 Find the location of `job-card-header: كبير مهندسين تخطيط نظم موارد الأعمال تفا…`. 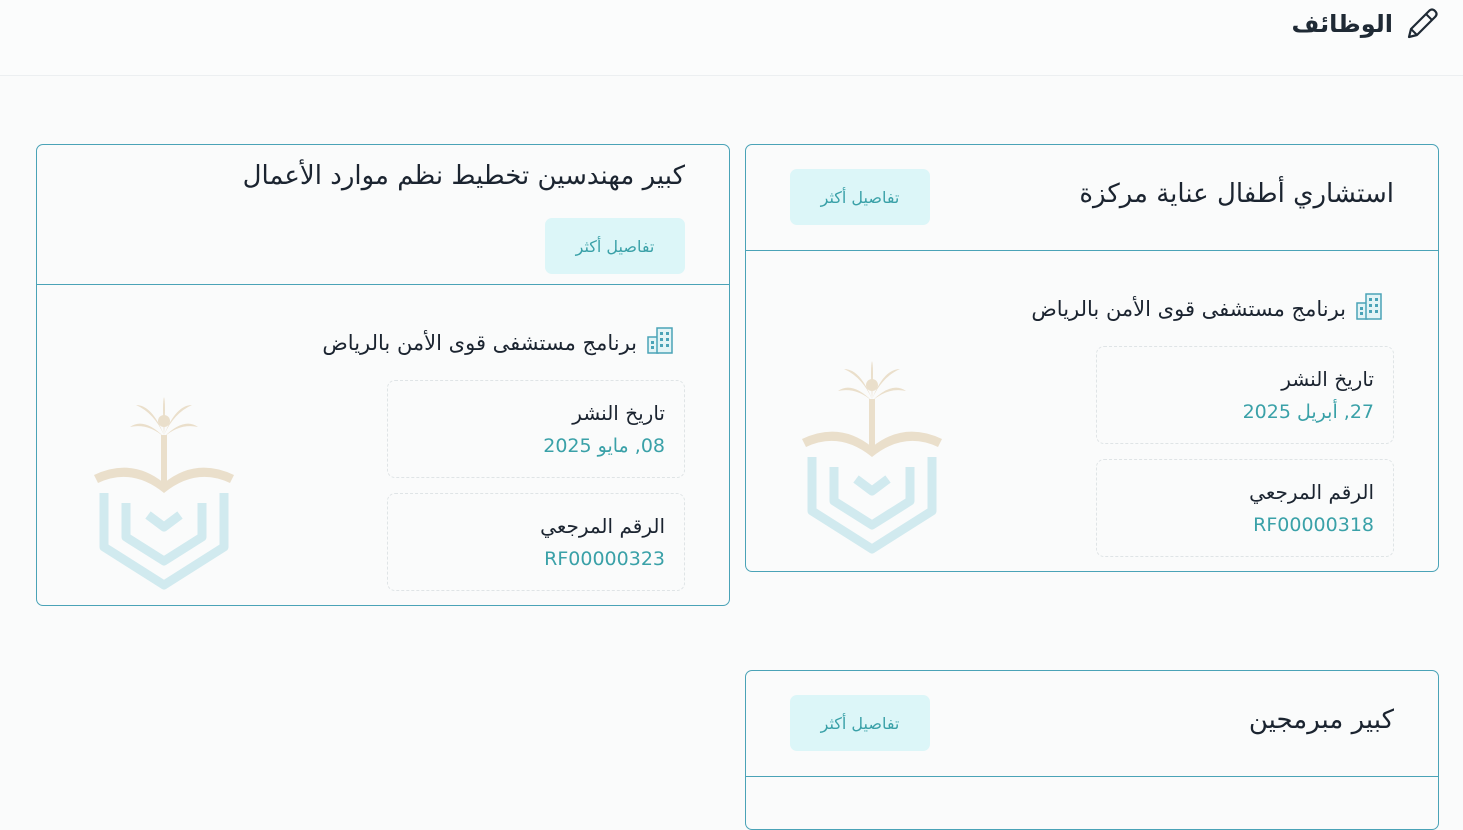

job-card-header: كبير مهندسين تخطيط نظم موارد الأعمال تفا… is located at coordinates (383, 215).